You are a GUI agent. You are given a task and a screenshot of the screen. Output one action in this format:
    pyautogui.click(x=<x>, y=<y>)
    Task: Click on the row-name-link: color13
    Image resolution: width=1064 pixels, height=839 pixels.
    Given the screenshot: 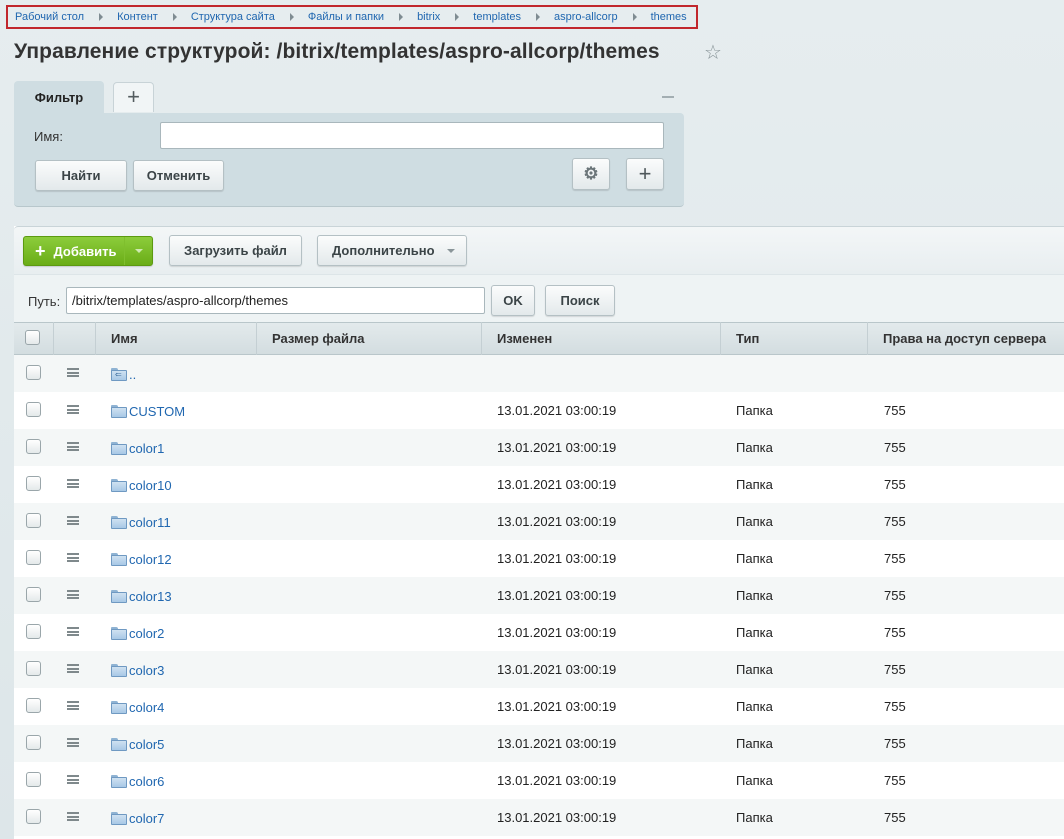 What is the action you would take?
    pyautogui.click(x=150, y=596)
    